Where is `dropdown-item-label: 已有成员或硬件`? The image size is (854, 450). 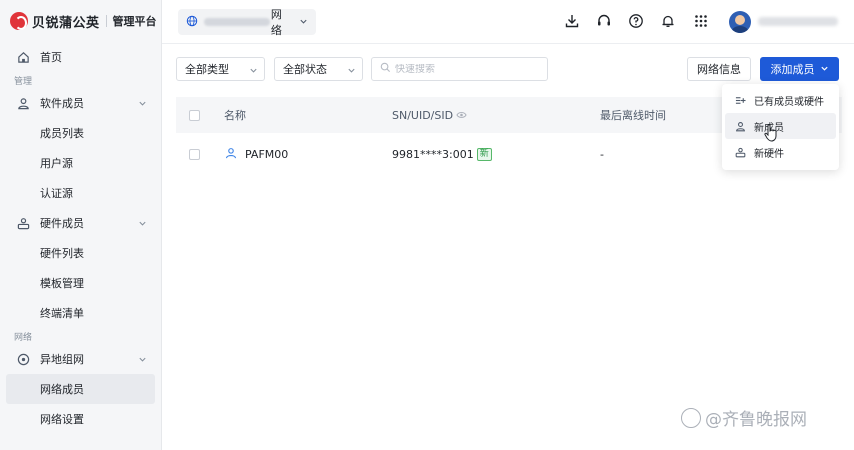 dropdown-item-label: 已有成员或硬件 is located at coordinates (789, 102).